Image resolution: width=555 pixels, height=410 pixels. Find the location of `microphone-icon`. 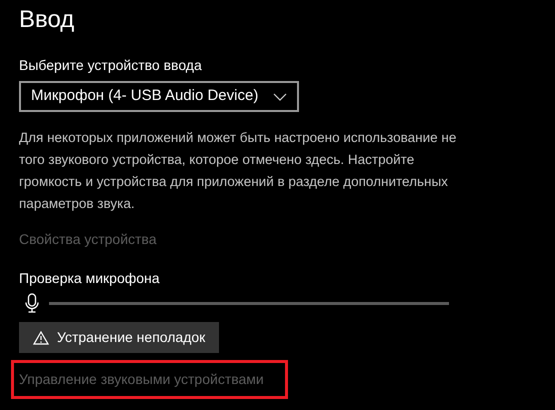

microphone-icon is located at coordinates (32, 303).